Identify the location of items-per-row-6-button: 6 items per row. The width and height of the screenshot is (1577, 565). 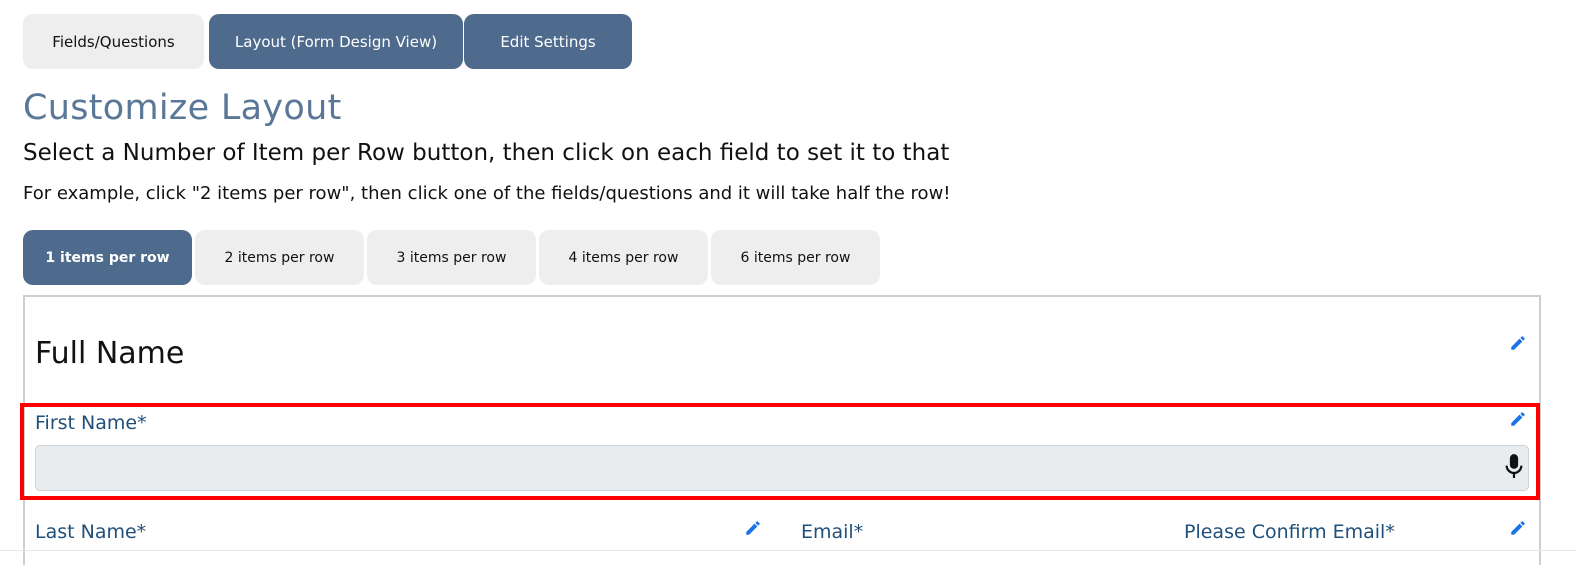
(795, 257).